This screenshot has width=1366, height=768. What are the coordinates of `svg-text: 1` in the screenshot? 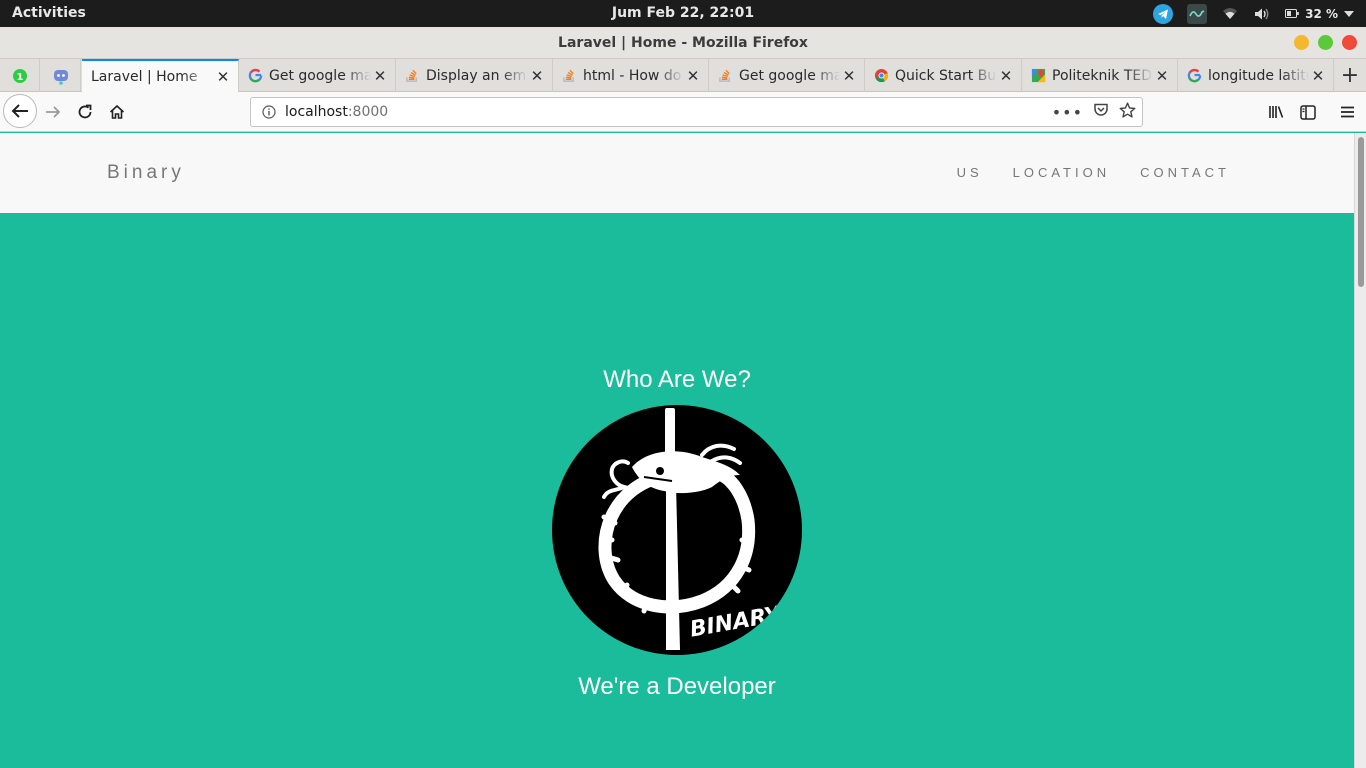 It's located at (19, 77).